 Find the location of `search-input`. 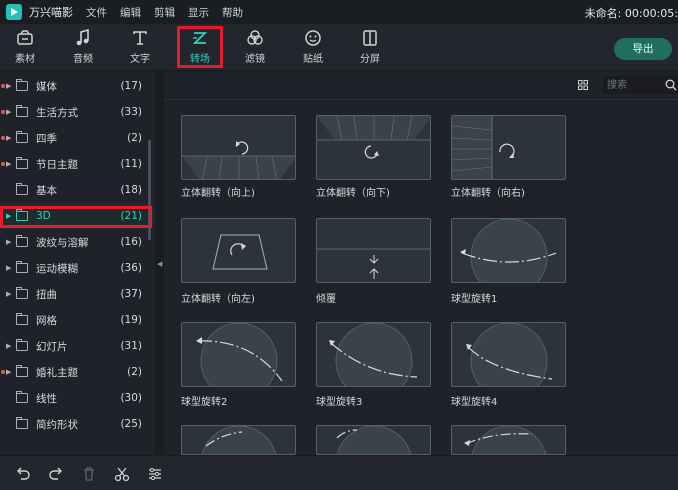

search-input is located at coordinates (633, 85).